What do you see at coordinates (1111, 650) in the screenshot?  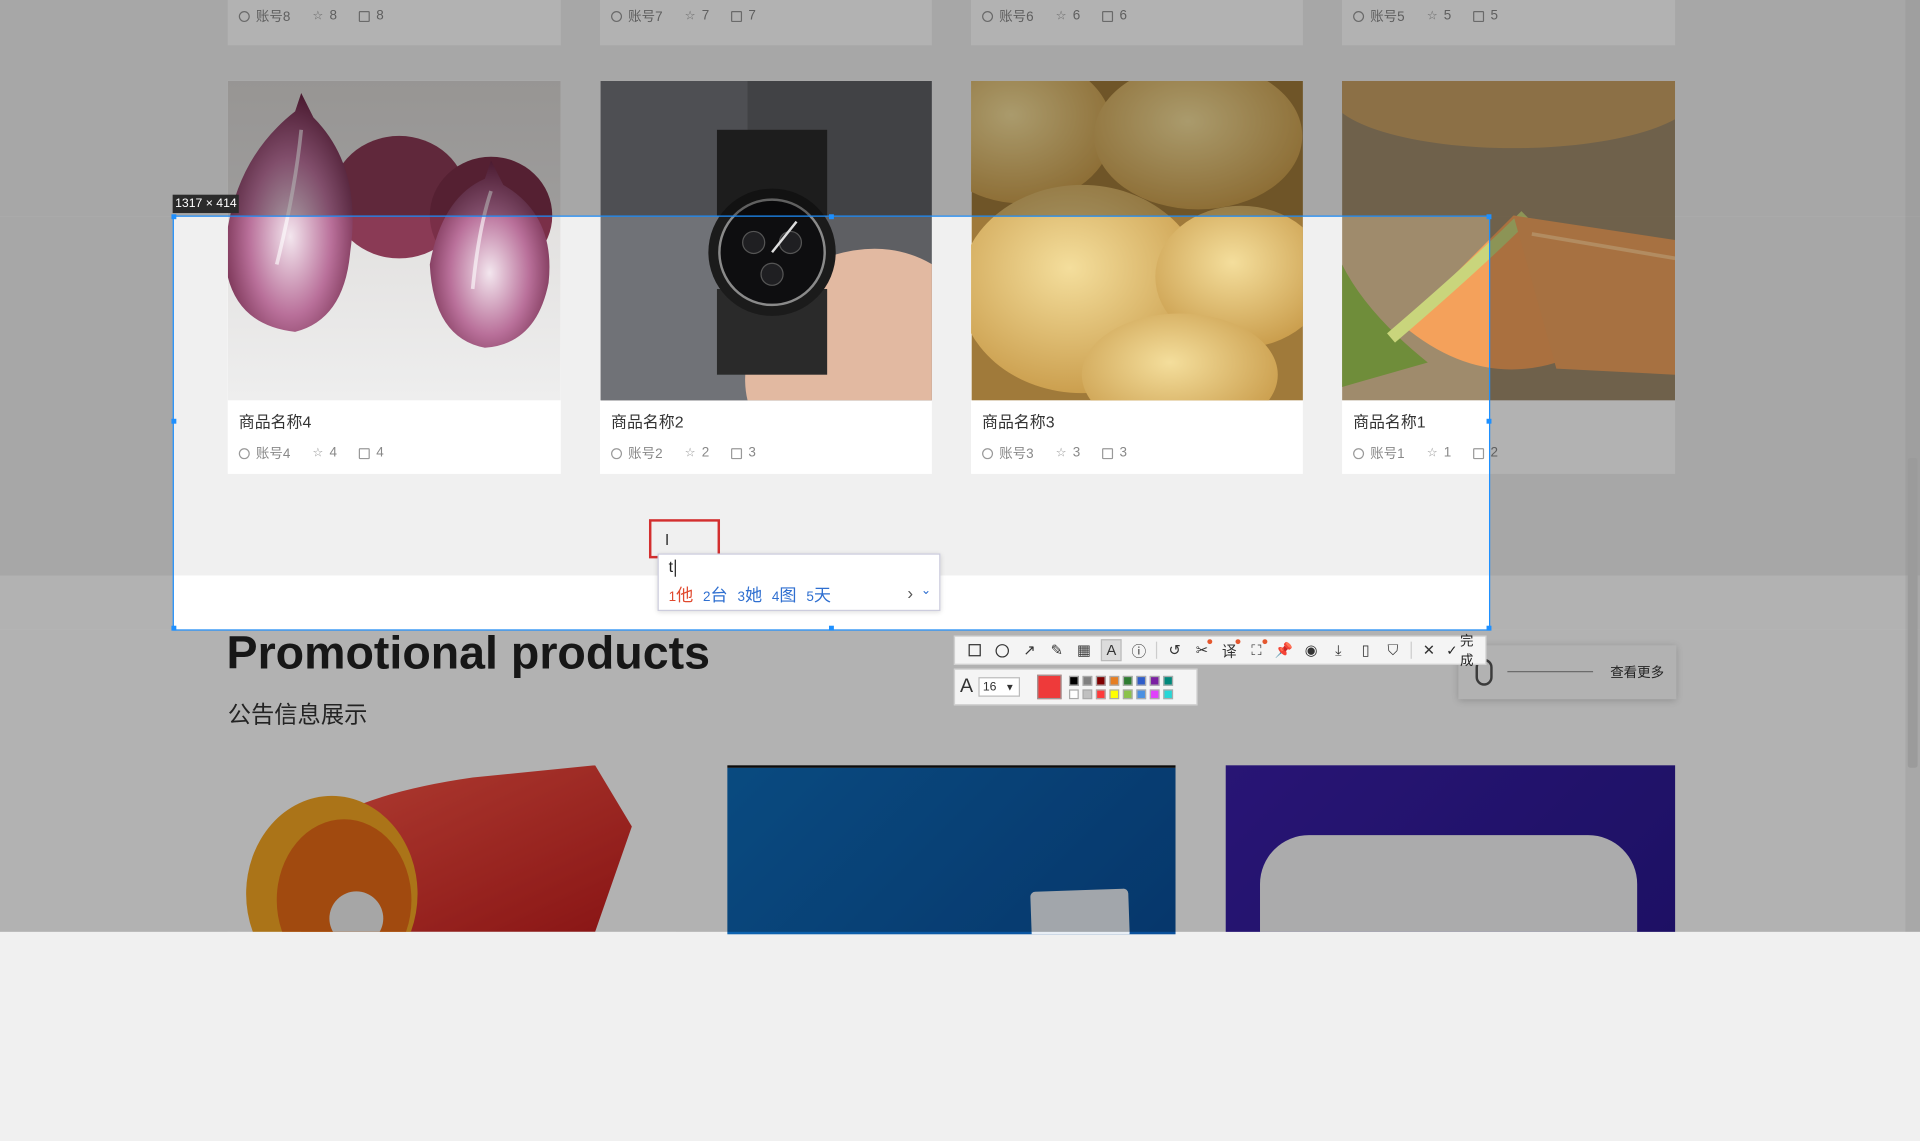 I see `text-tool-icon: A` at bounding box center [1111, 650].